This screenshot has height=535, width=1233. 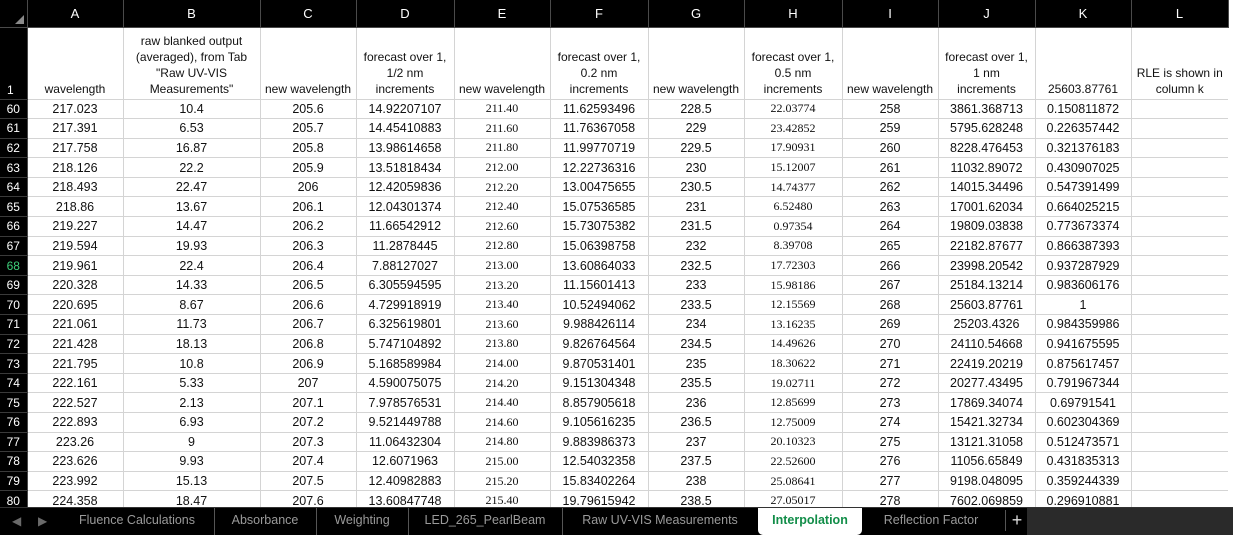 What do you see at coordinates (890, 109) in the screenshot?
I see `cell-i: 258` at bounding box center [890, 109].